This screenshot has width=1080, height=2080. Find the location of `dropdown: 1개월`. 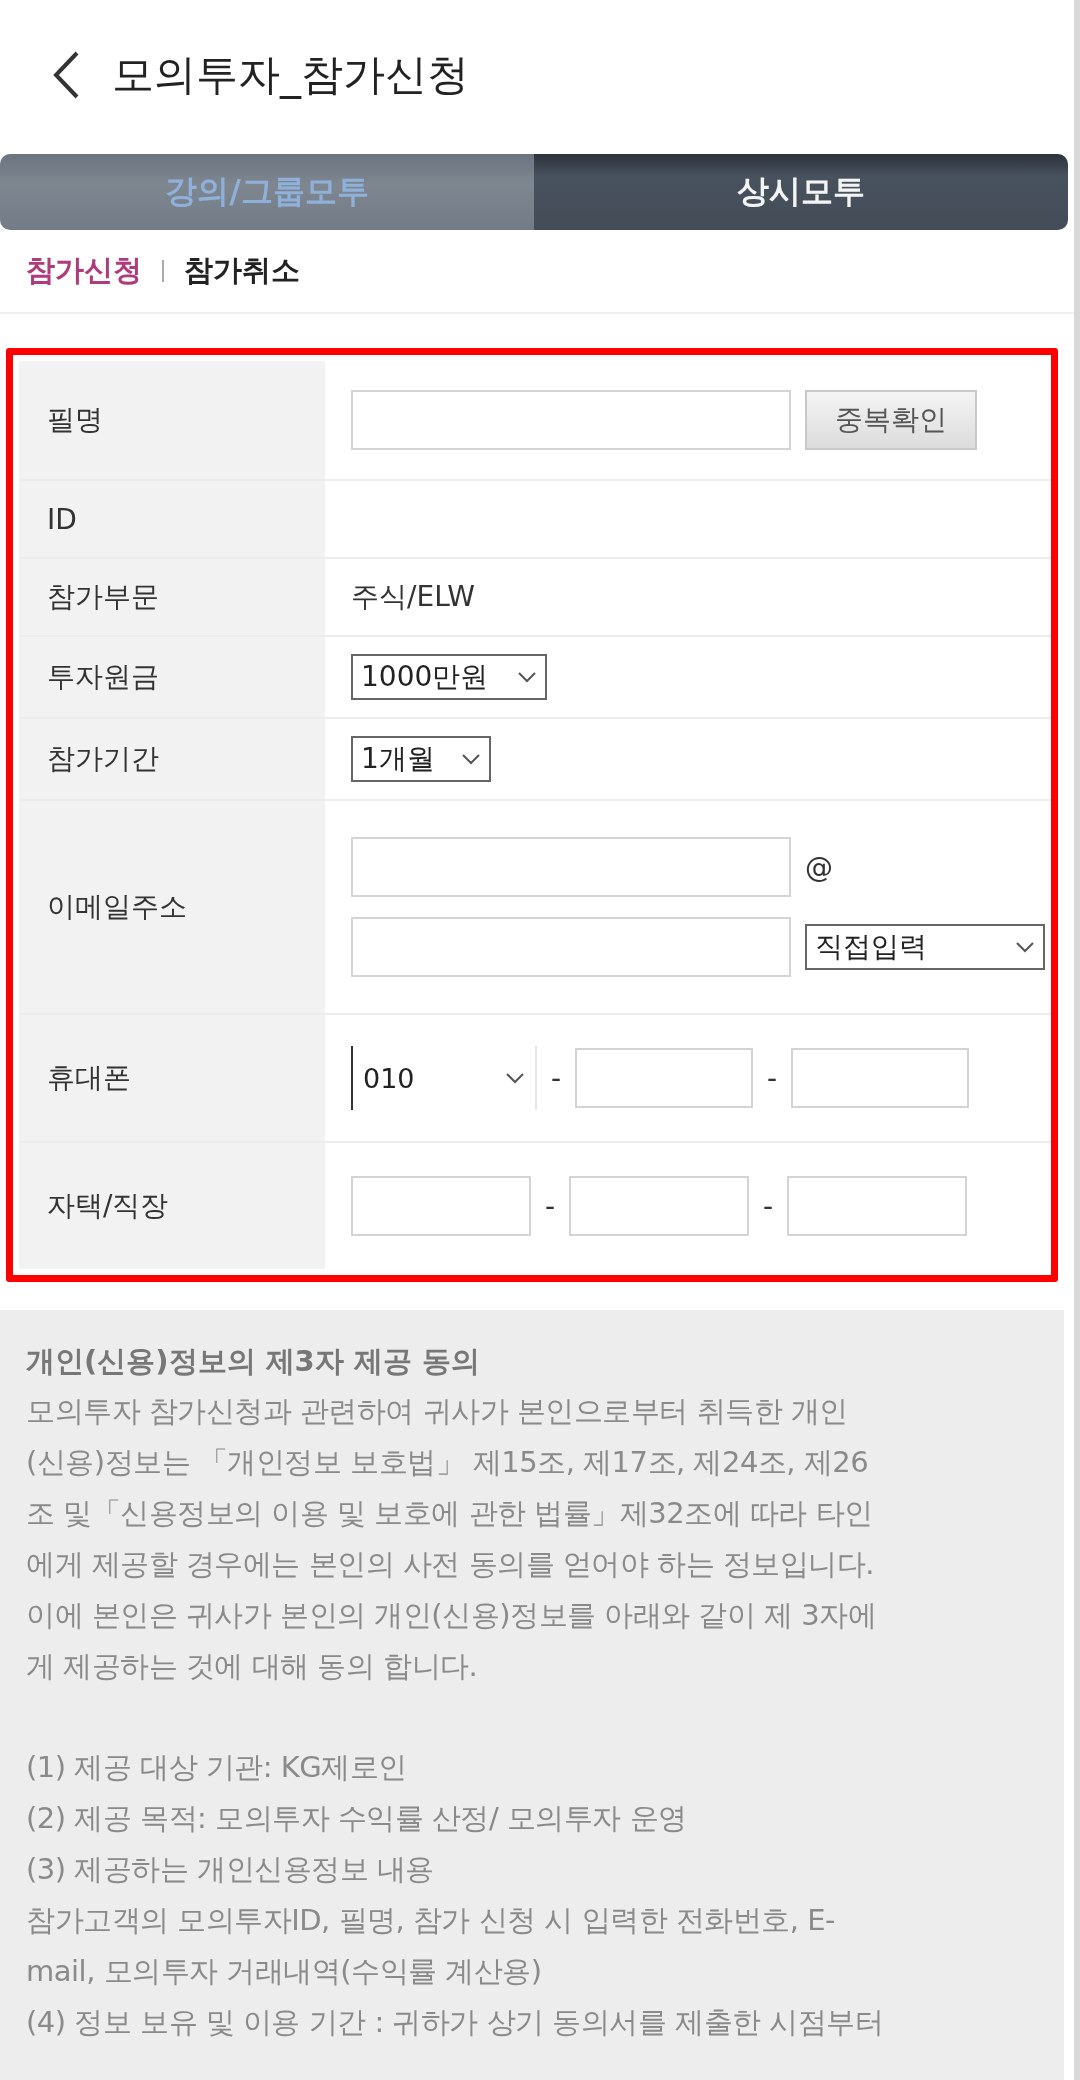

dropdown: 1개월 is located at coordinates (421, 759).